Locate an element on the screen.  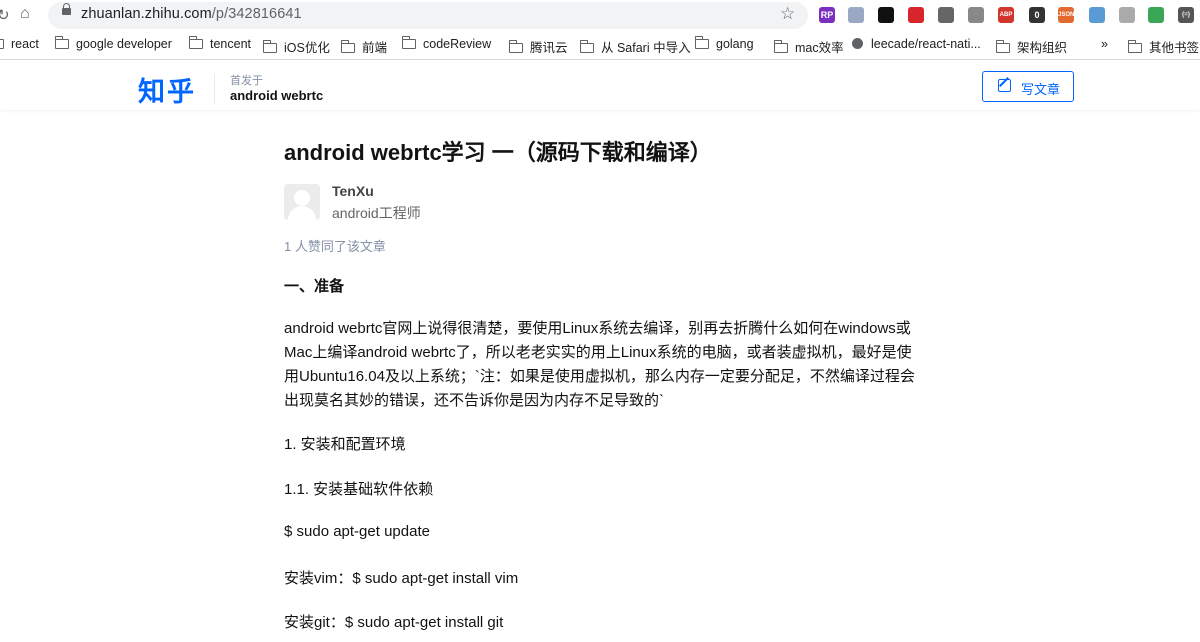
edit-icon is located at coordinates (1004, 85).